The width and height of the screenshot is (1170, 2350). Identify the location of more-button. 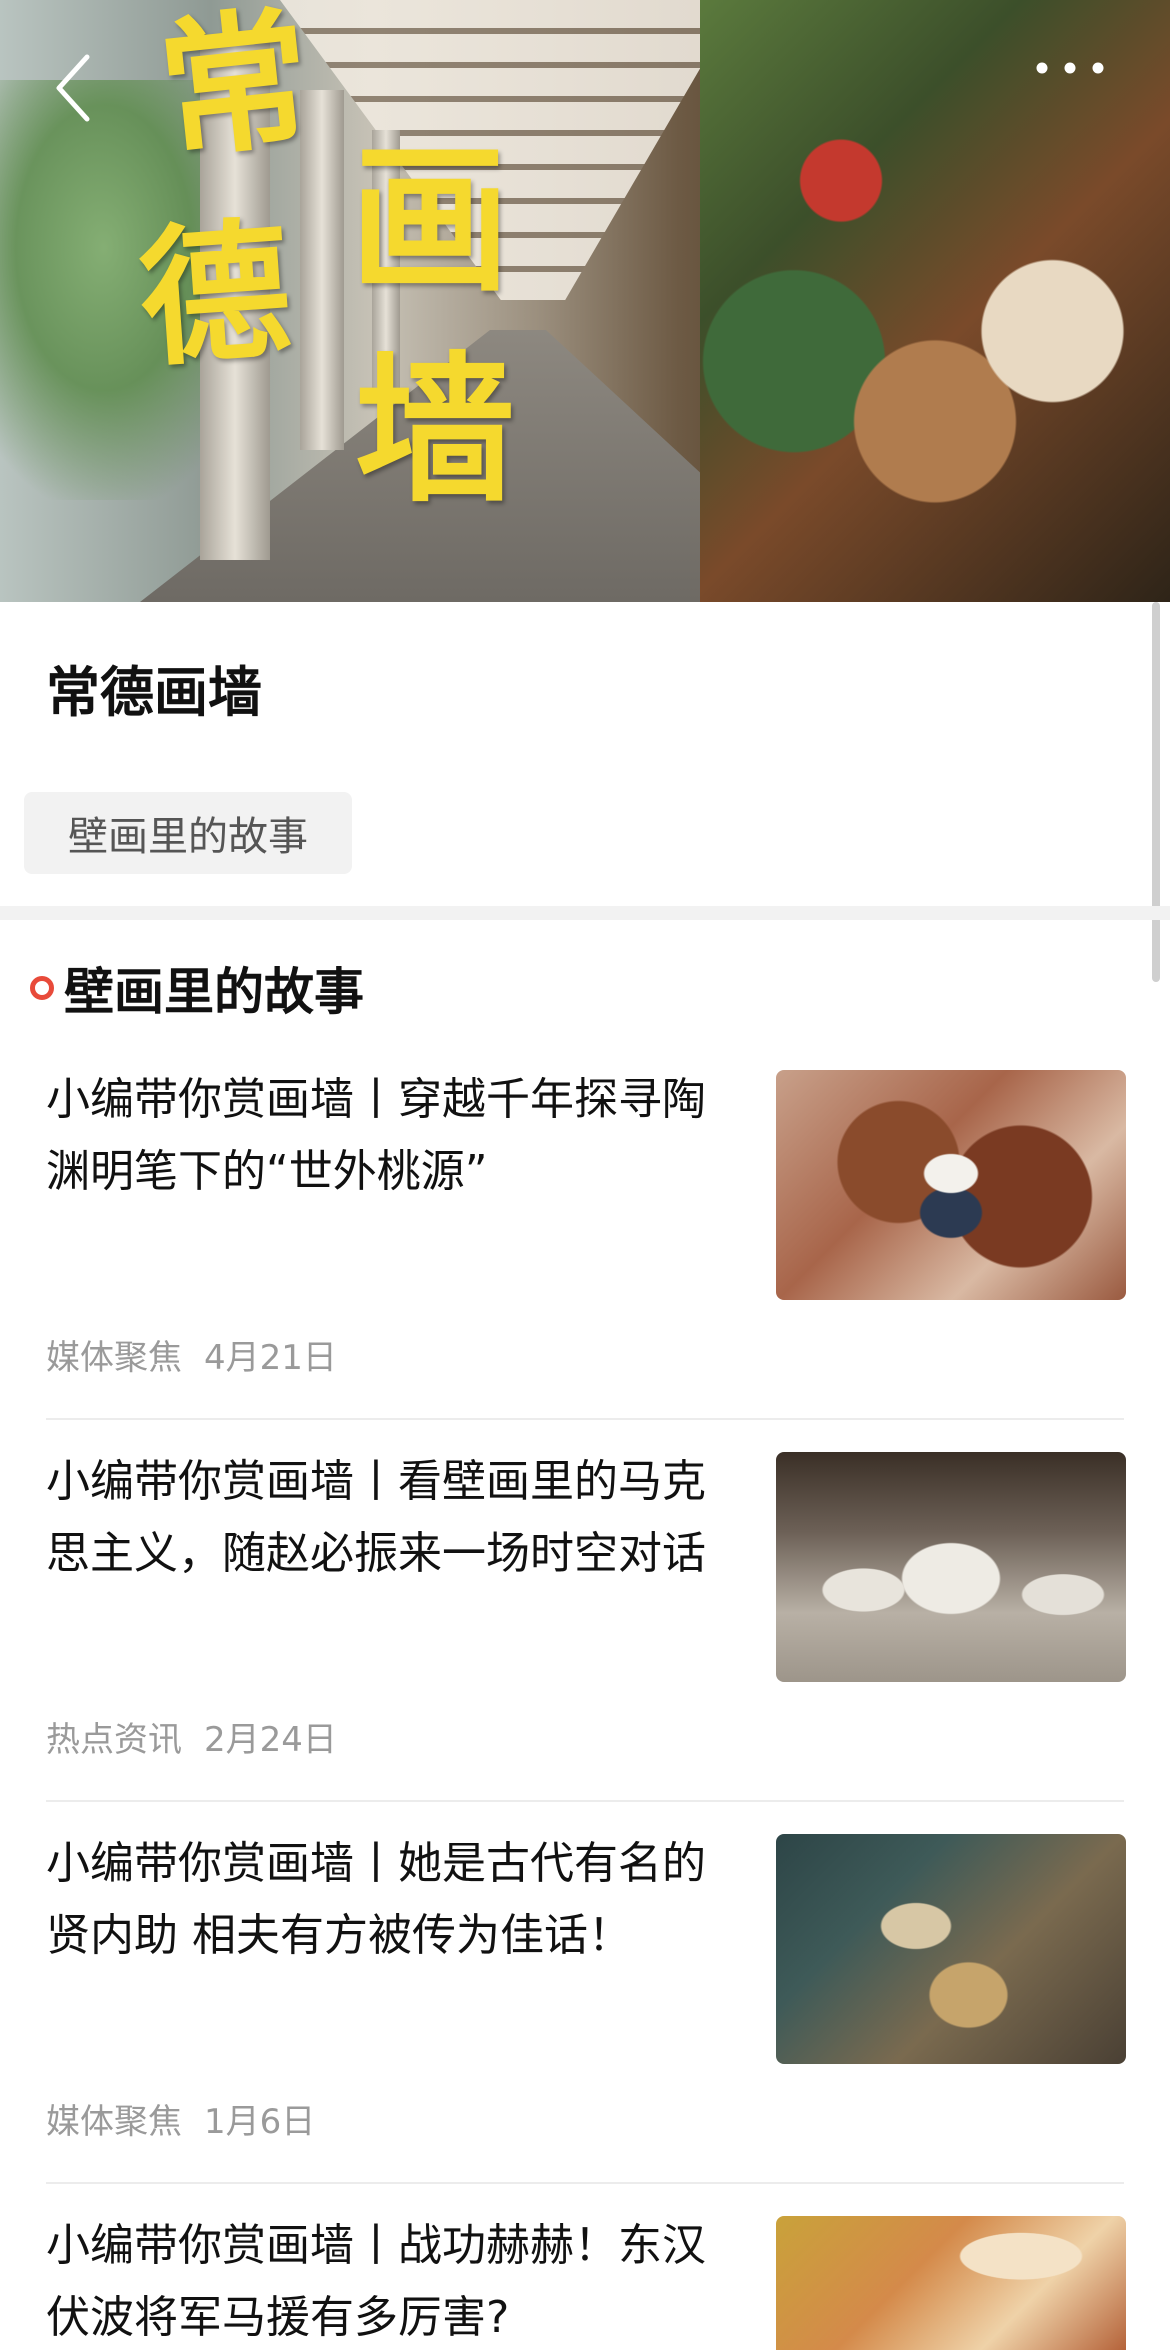
(1070, 68).